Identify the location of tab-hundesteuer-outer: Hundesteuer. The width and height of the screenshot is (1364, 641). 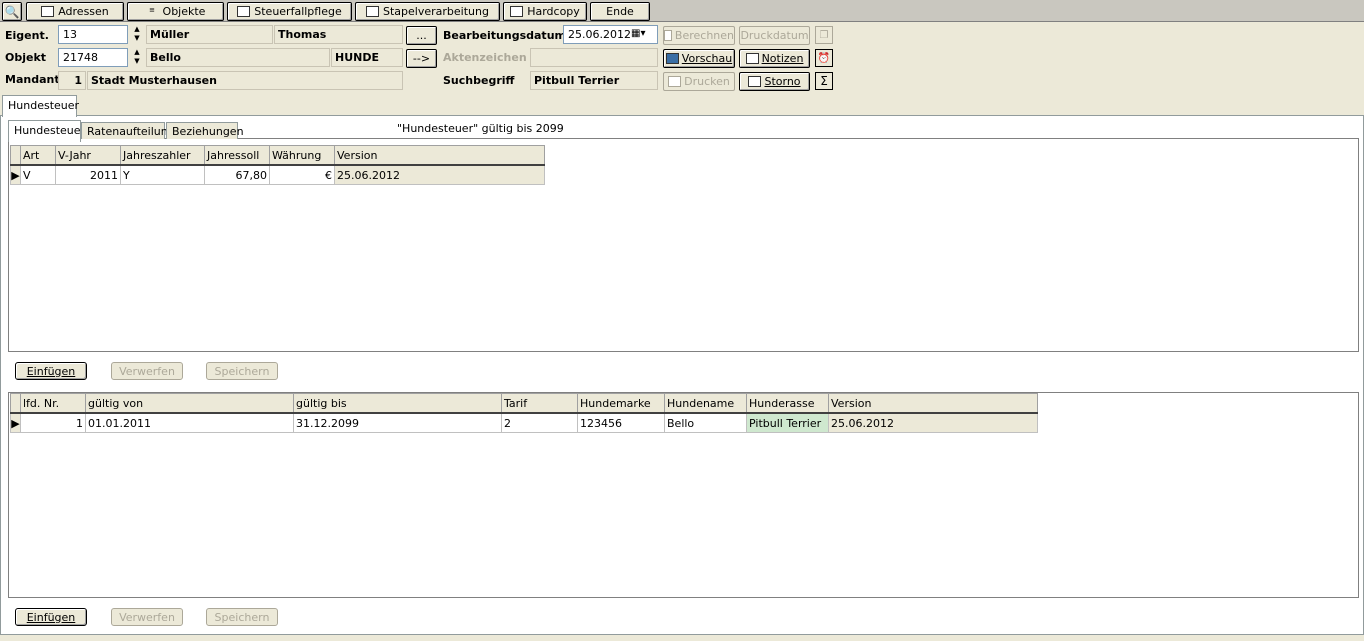
(40, 106).